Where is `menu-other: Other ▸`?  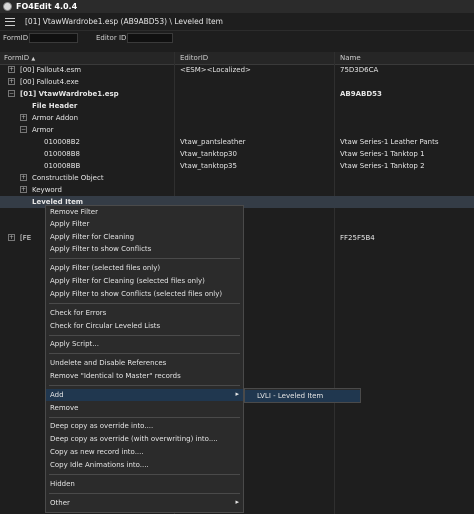
menu-other: Other ▸ is located at coordinates (144, 503).